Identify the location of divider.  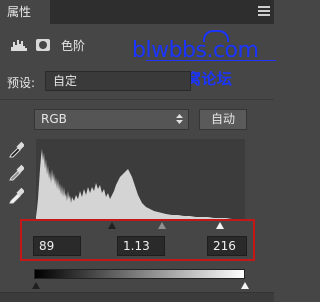
(137, 99).